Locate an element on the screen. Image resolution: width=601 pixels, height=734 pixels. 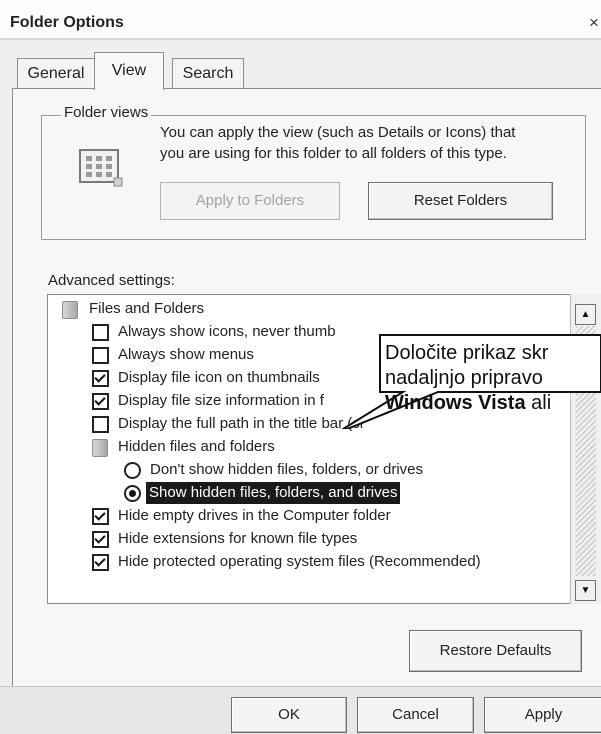
tab-general: General is located at coordinates (56, 73).